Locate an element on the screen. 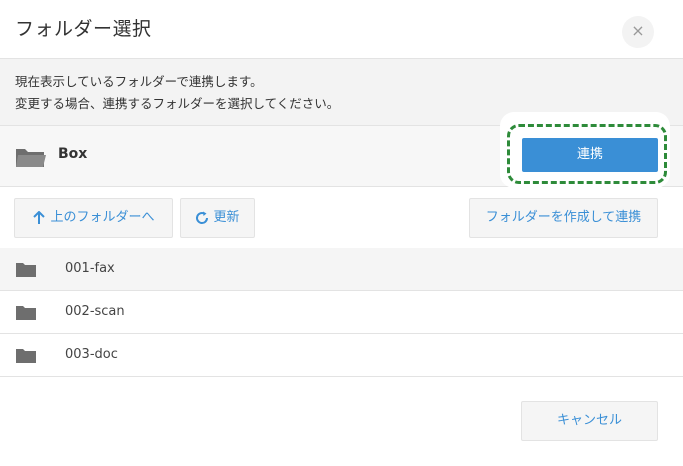  link-button: 連携 is located at coordinates (590, 155).